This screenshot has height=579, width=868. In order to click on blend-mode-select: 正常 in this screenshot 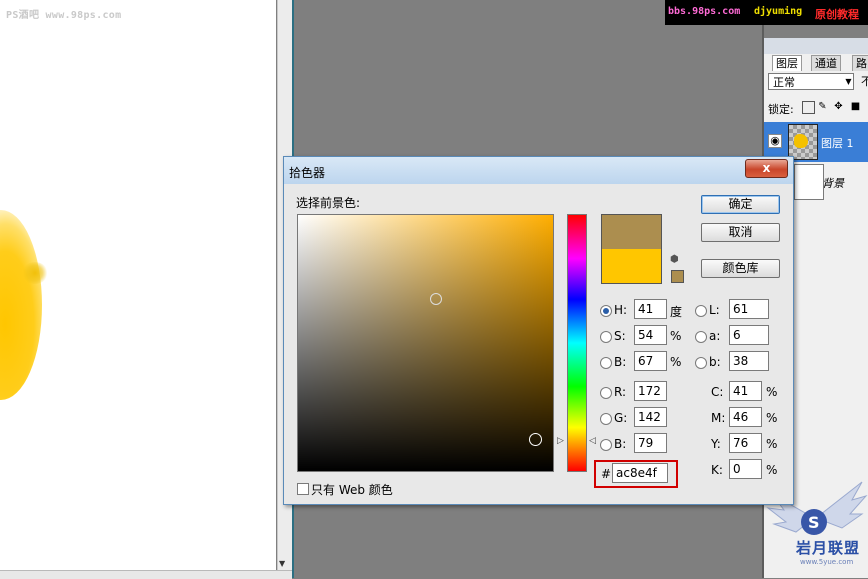, I will do `click(811, 81)`.